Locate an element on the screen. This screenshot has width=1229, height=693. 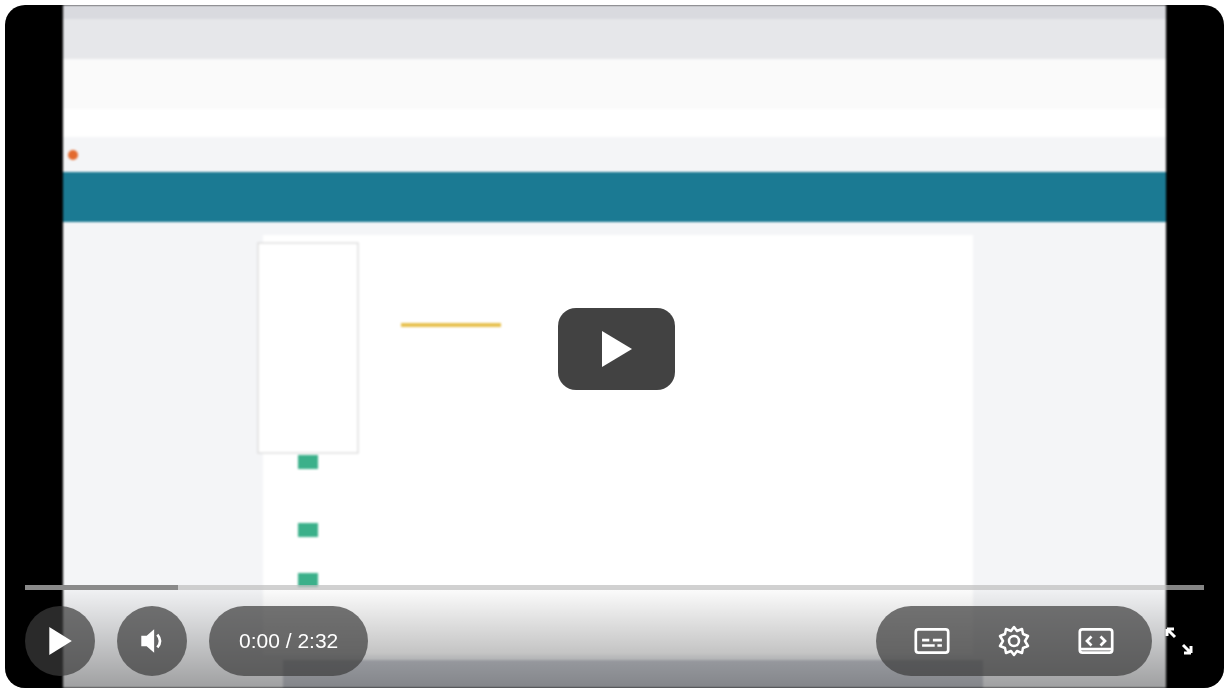
captions-icon is located at coordinates (932, 641).